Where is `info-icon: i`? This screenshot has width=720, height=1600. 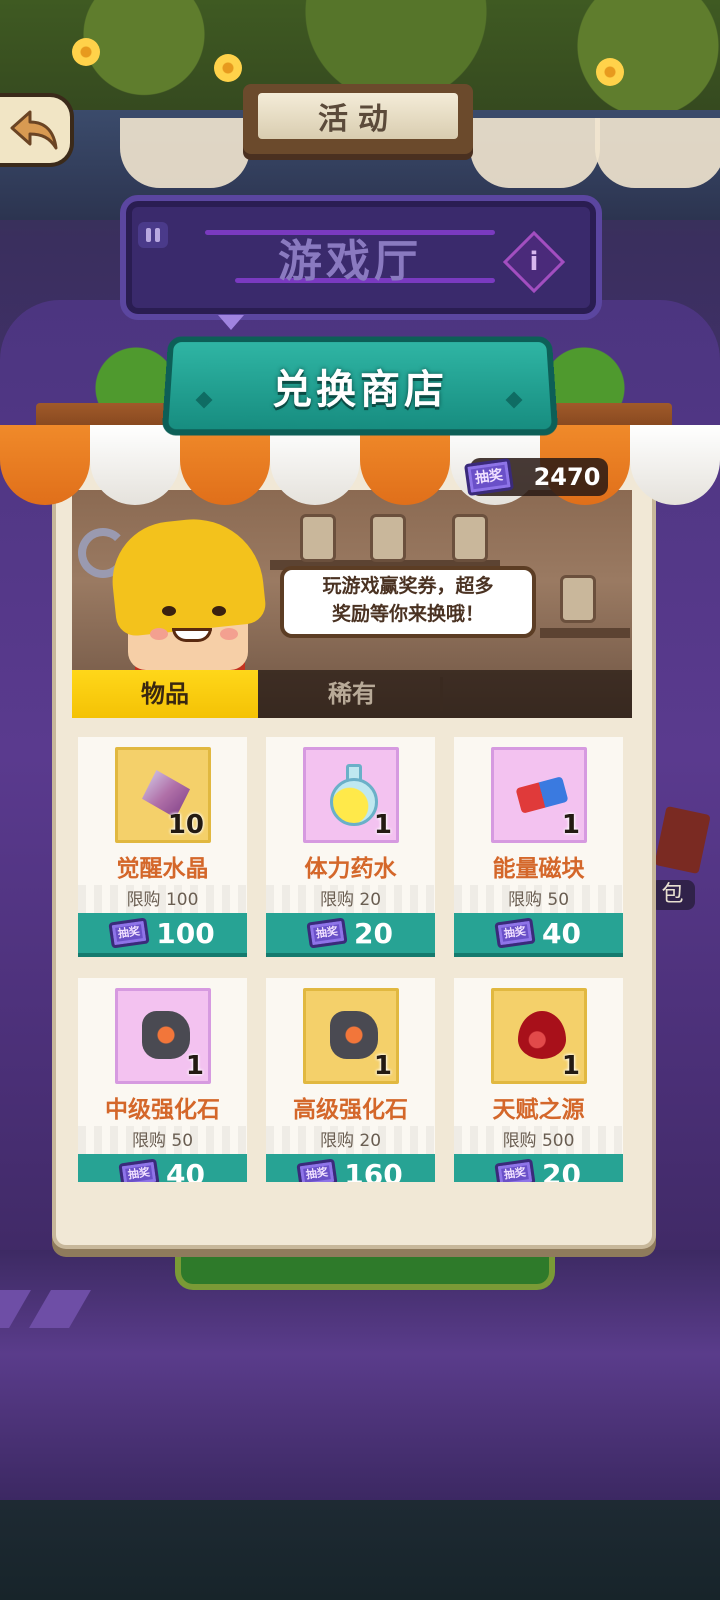 info-icon: i is located at coordinates (534, 262).